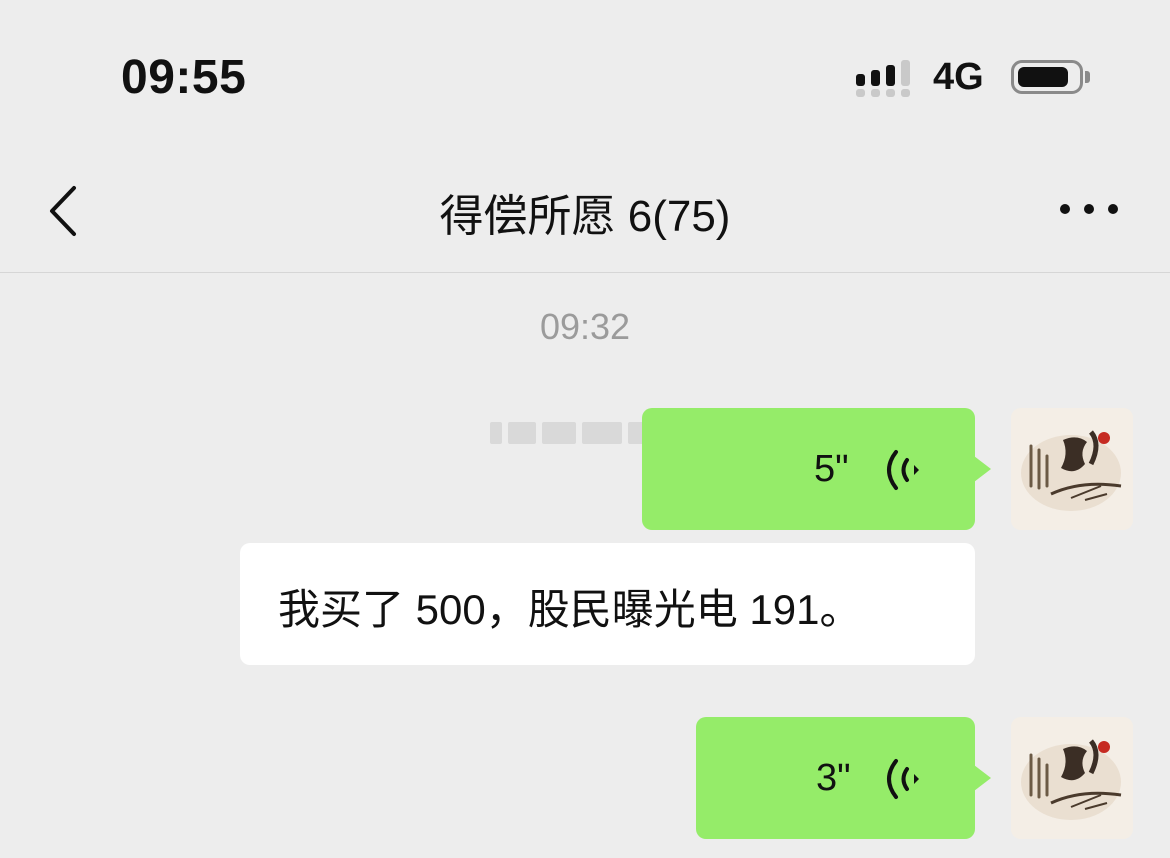 The height and width of the screenshot is (858, 1170). Describe the element at coordinates (1090, 208) in the screenshot. I see `more-options-button` at that location.